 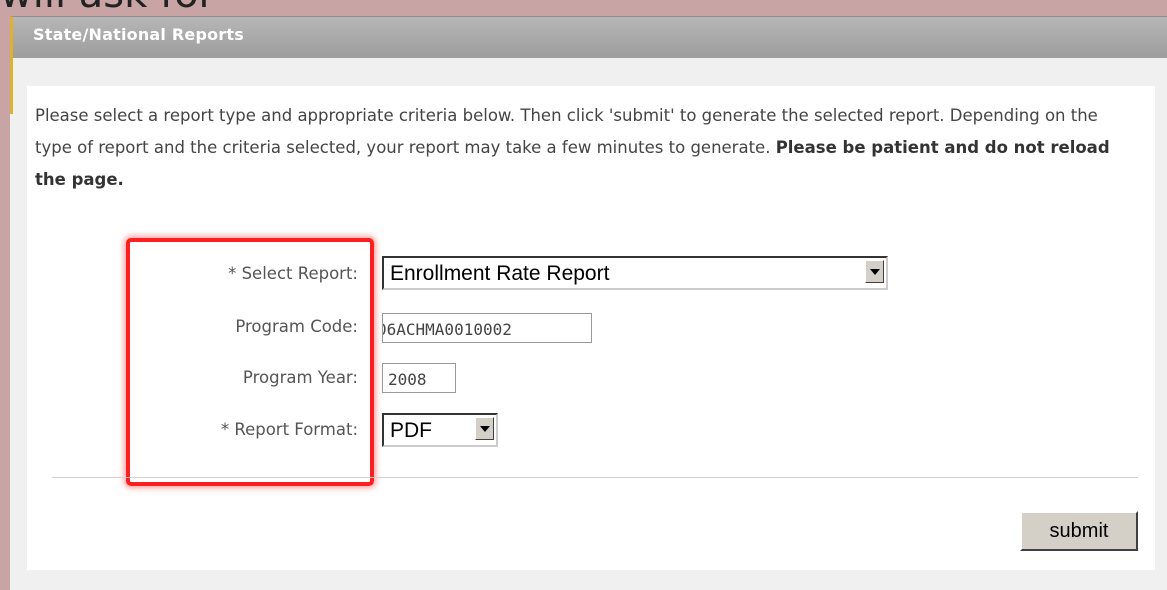 I want to click on select-report-value: Enrollment Rate Report, so click(x=500, y=273).